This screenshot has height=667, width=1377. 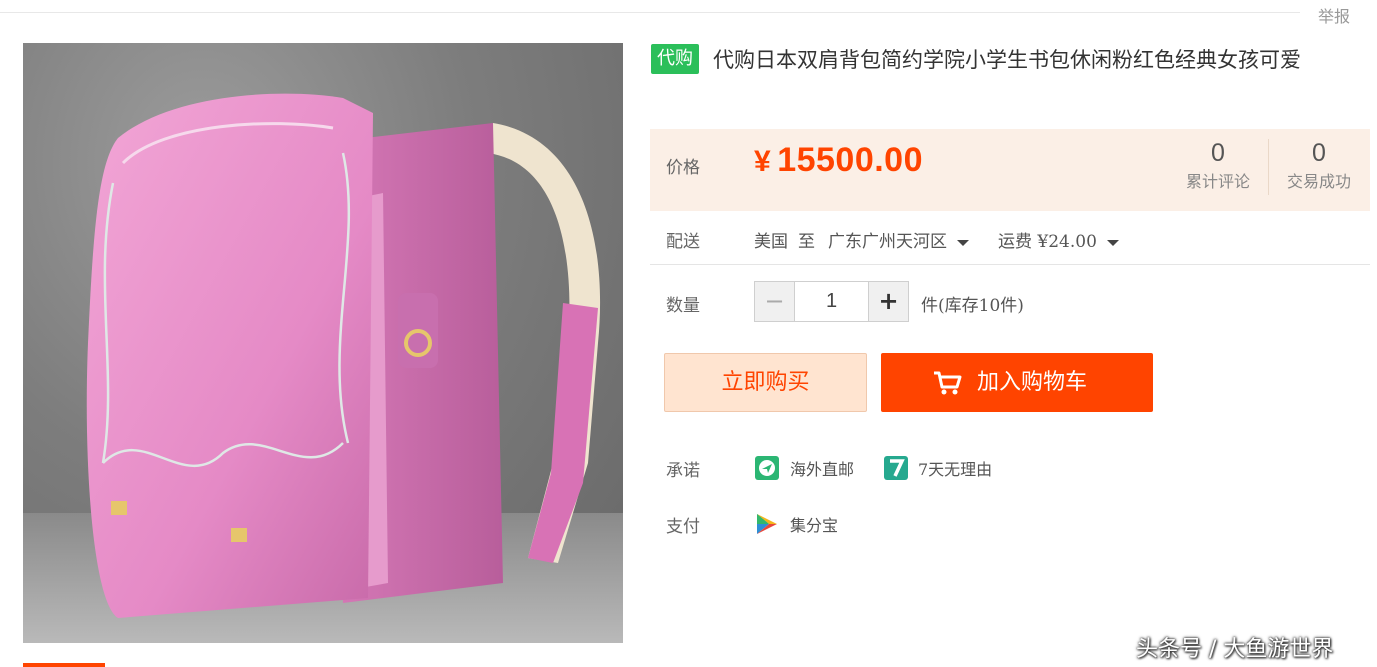 I want to click on review-count: 0, so click(x=1218, y=153).